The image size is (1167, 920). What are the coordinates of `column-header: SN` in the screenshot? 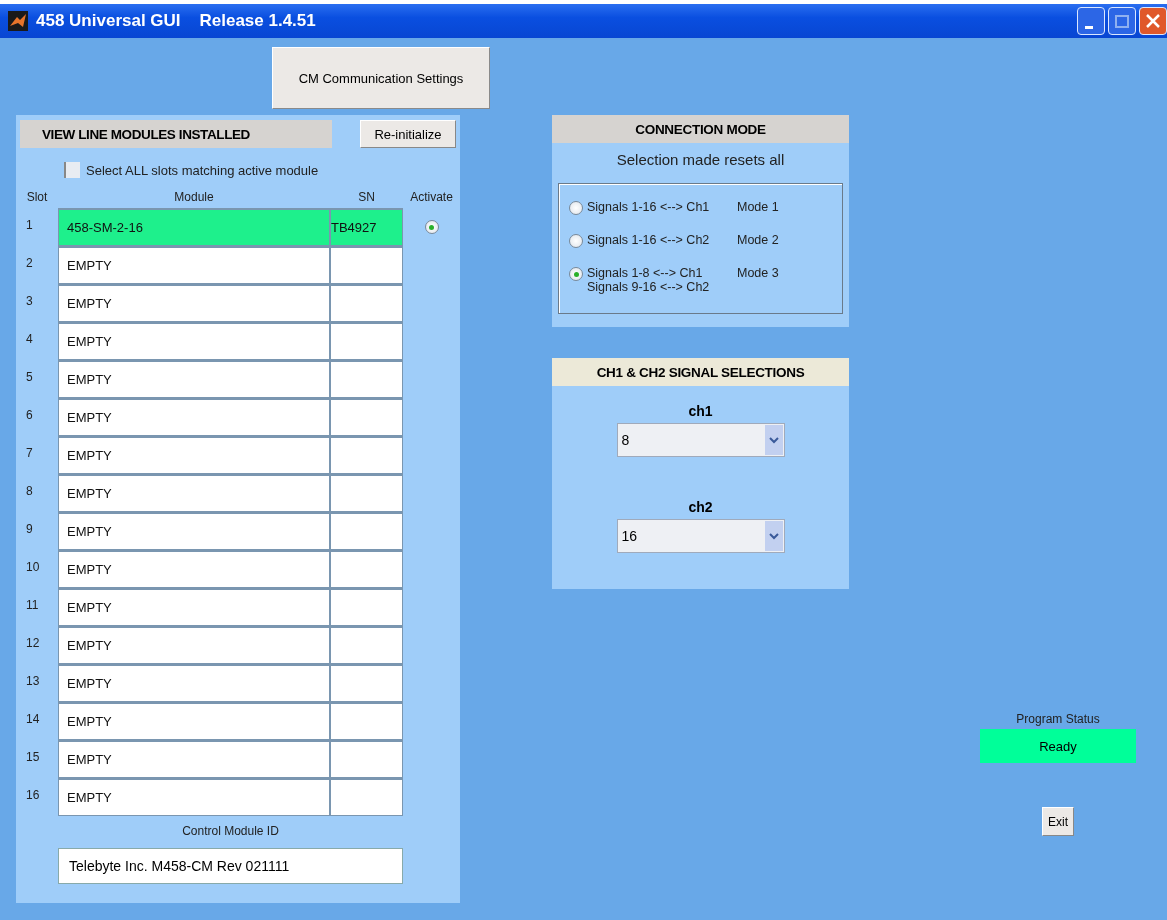 It's located at (366, 197).